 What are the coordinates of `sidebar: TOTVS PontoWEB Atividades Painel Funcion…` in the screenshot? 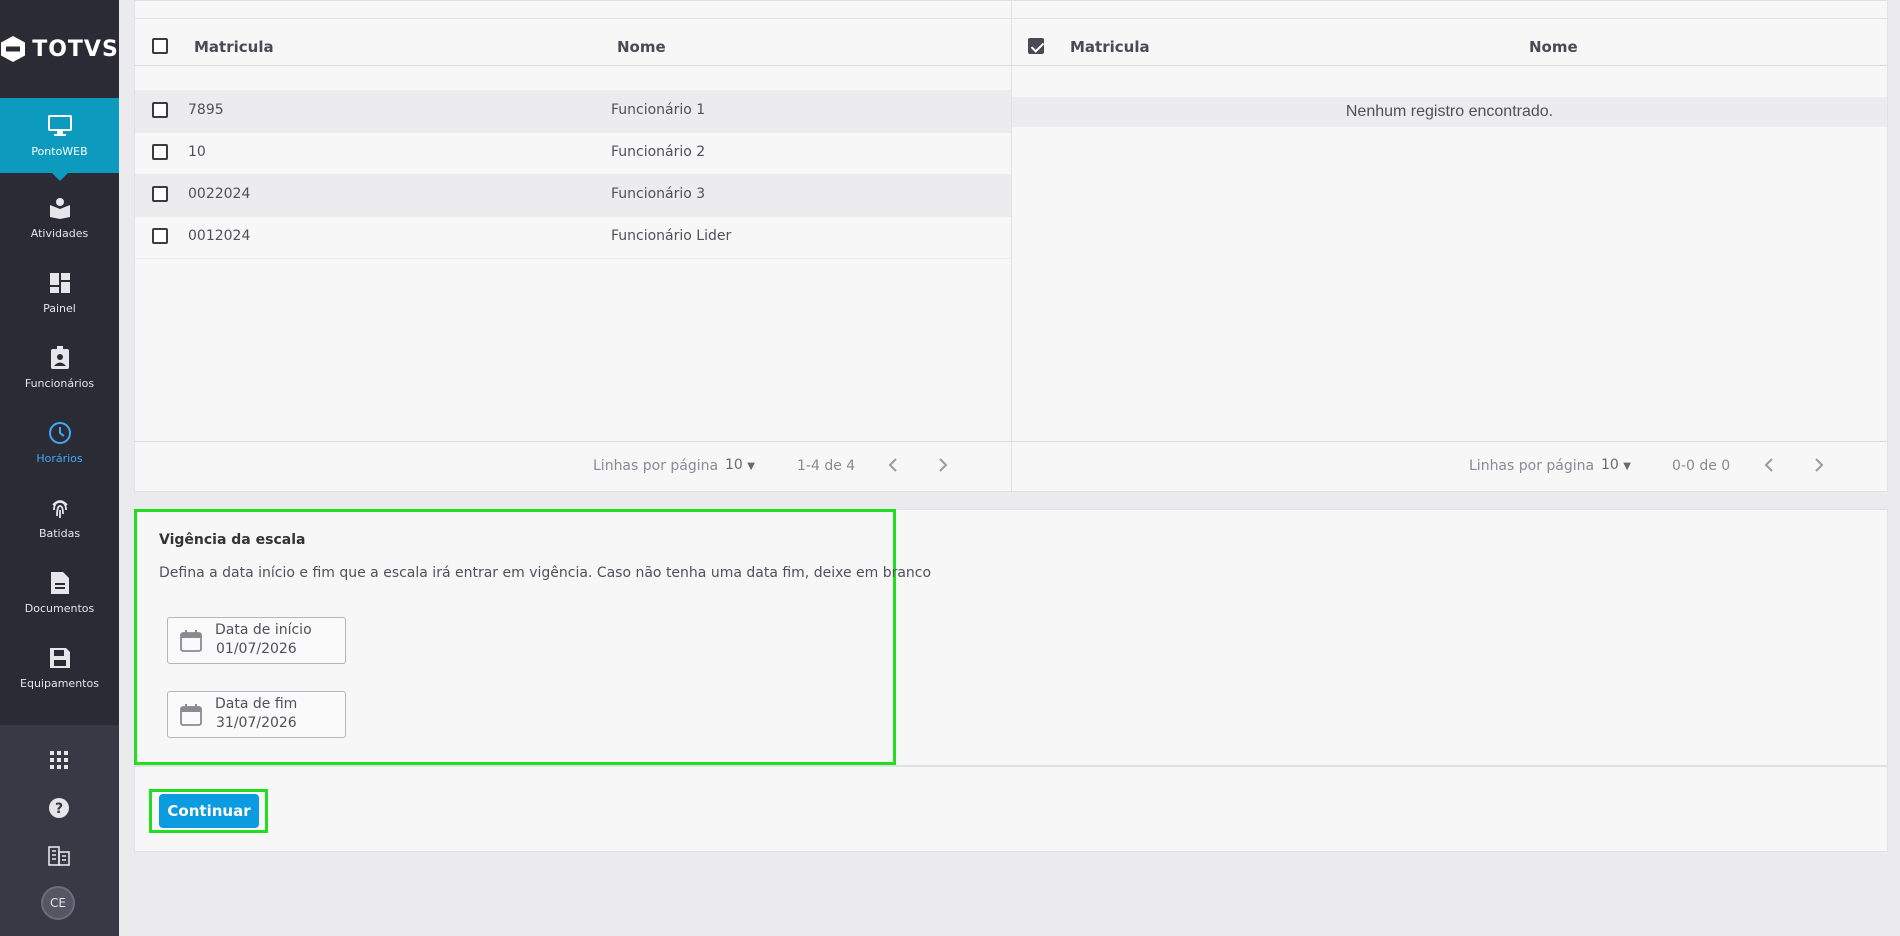 It's located at (59, 468).